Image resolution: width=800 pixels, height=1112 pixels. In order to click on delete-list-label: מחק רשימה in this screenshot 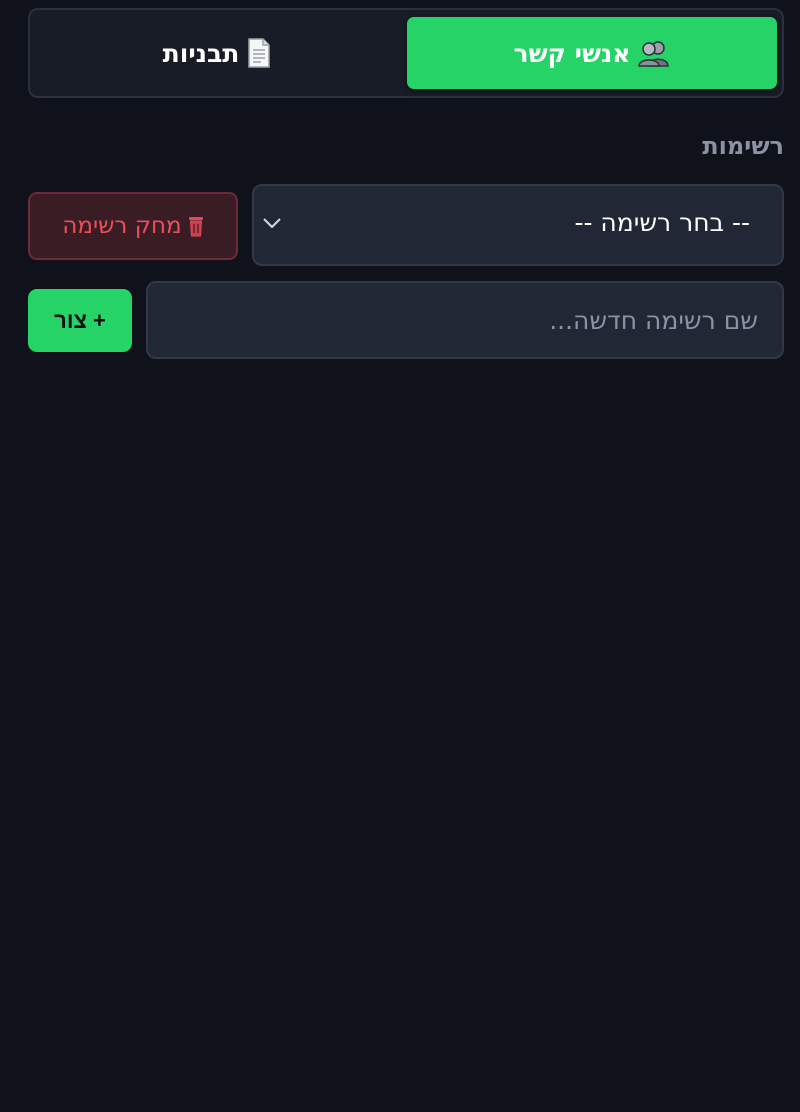, I will do `click(122, 226)`.